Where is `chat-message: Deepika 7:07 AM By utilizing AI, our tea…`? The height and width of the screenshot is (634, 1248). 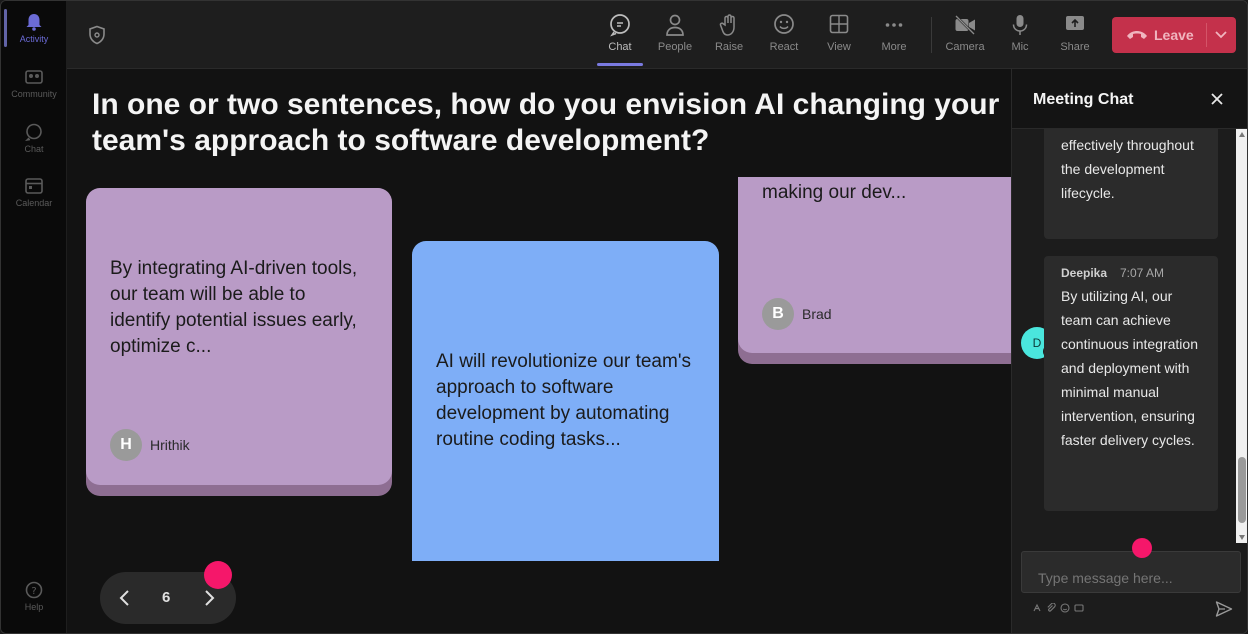
chat-message: Deepika 7:07 AM By utilizing AI, our tea… is located at coordinates (1131, 383).